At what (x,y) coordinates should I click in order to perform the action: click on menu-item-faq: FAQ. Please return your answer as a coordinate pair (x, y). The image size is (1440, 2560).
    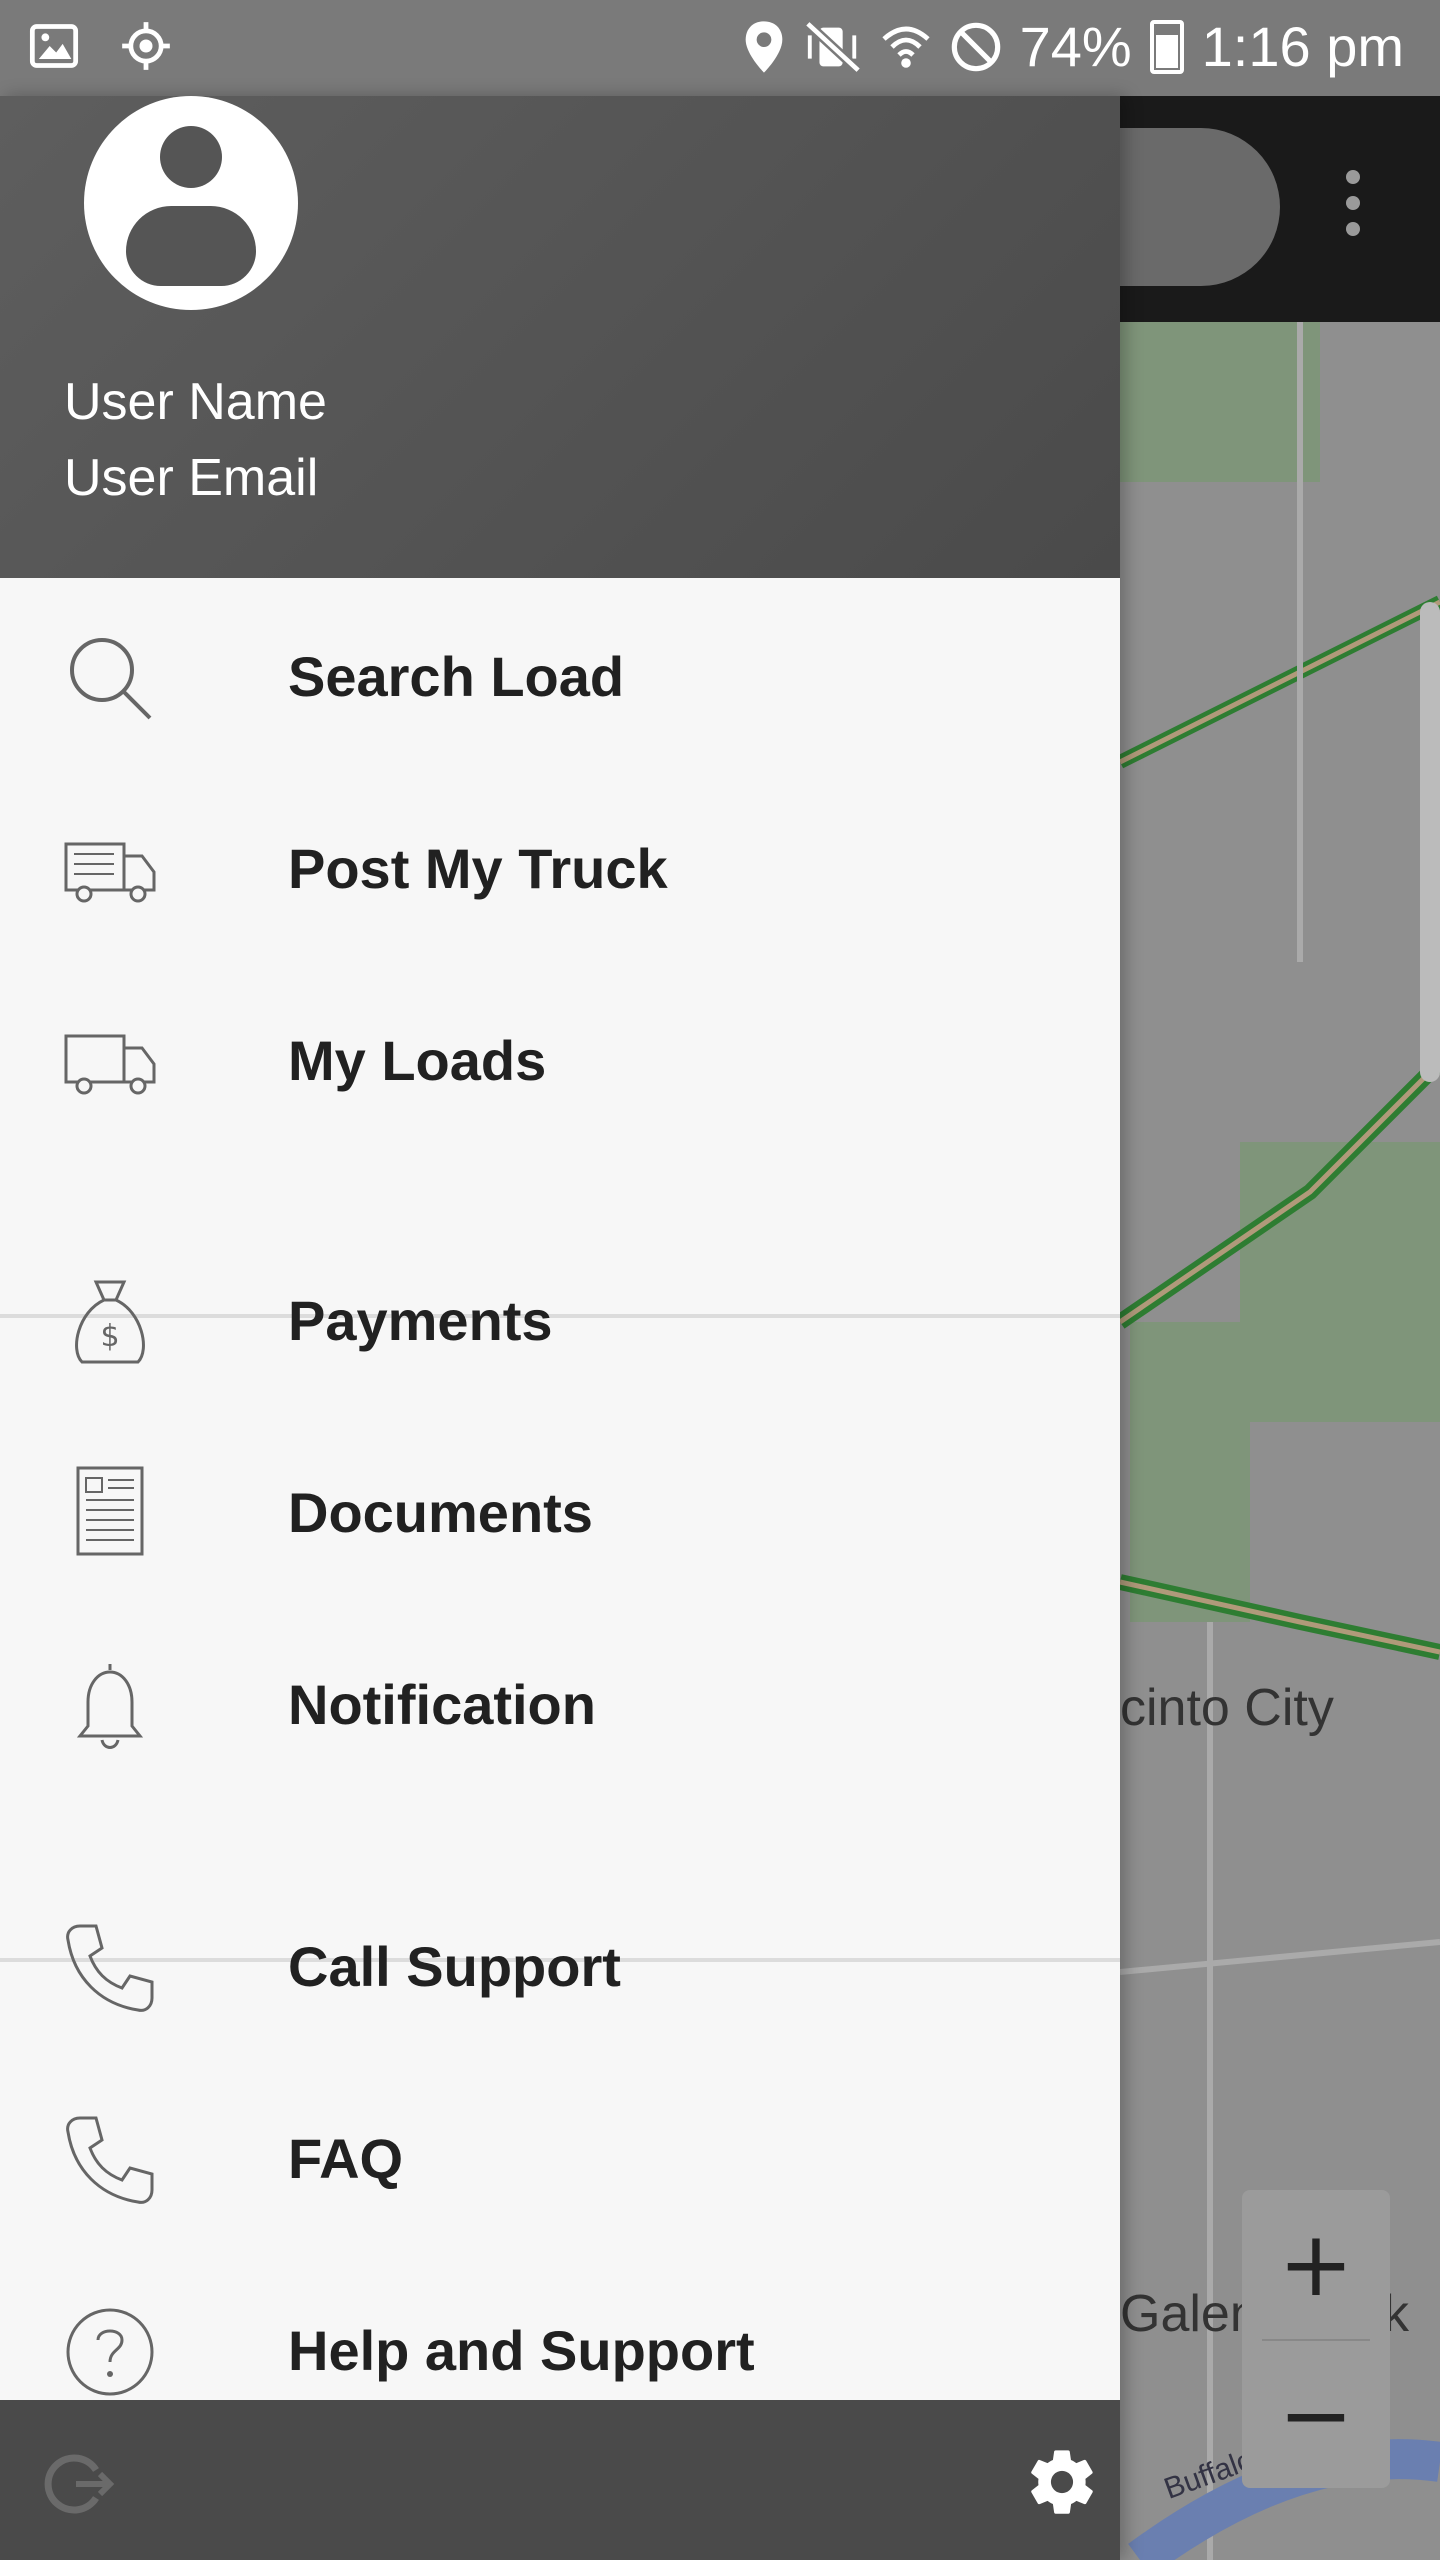
    Looking at the image, I should click on (560, 2155).